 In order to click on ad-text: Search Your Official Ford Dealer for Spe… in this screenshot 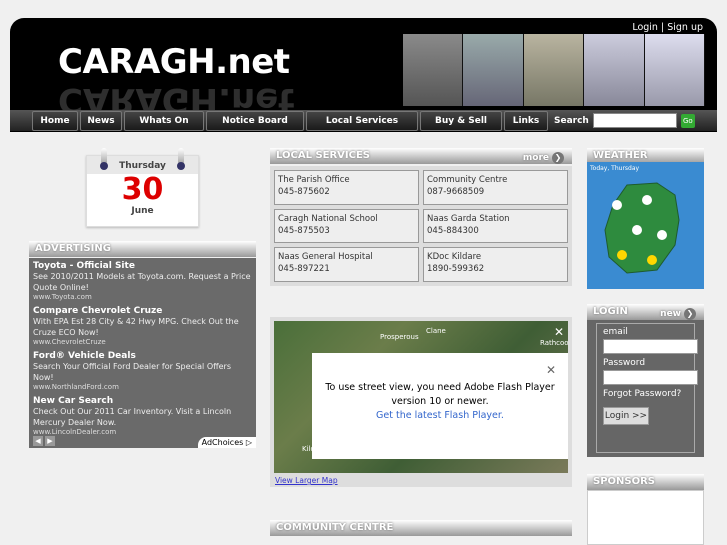, I will do `click(132, 372)`.